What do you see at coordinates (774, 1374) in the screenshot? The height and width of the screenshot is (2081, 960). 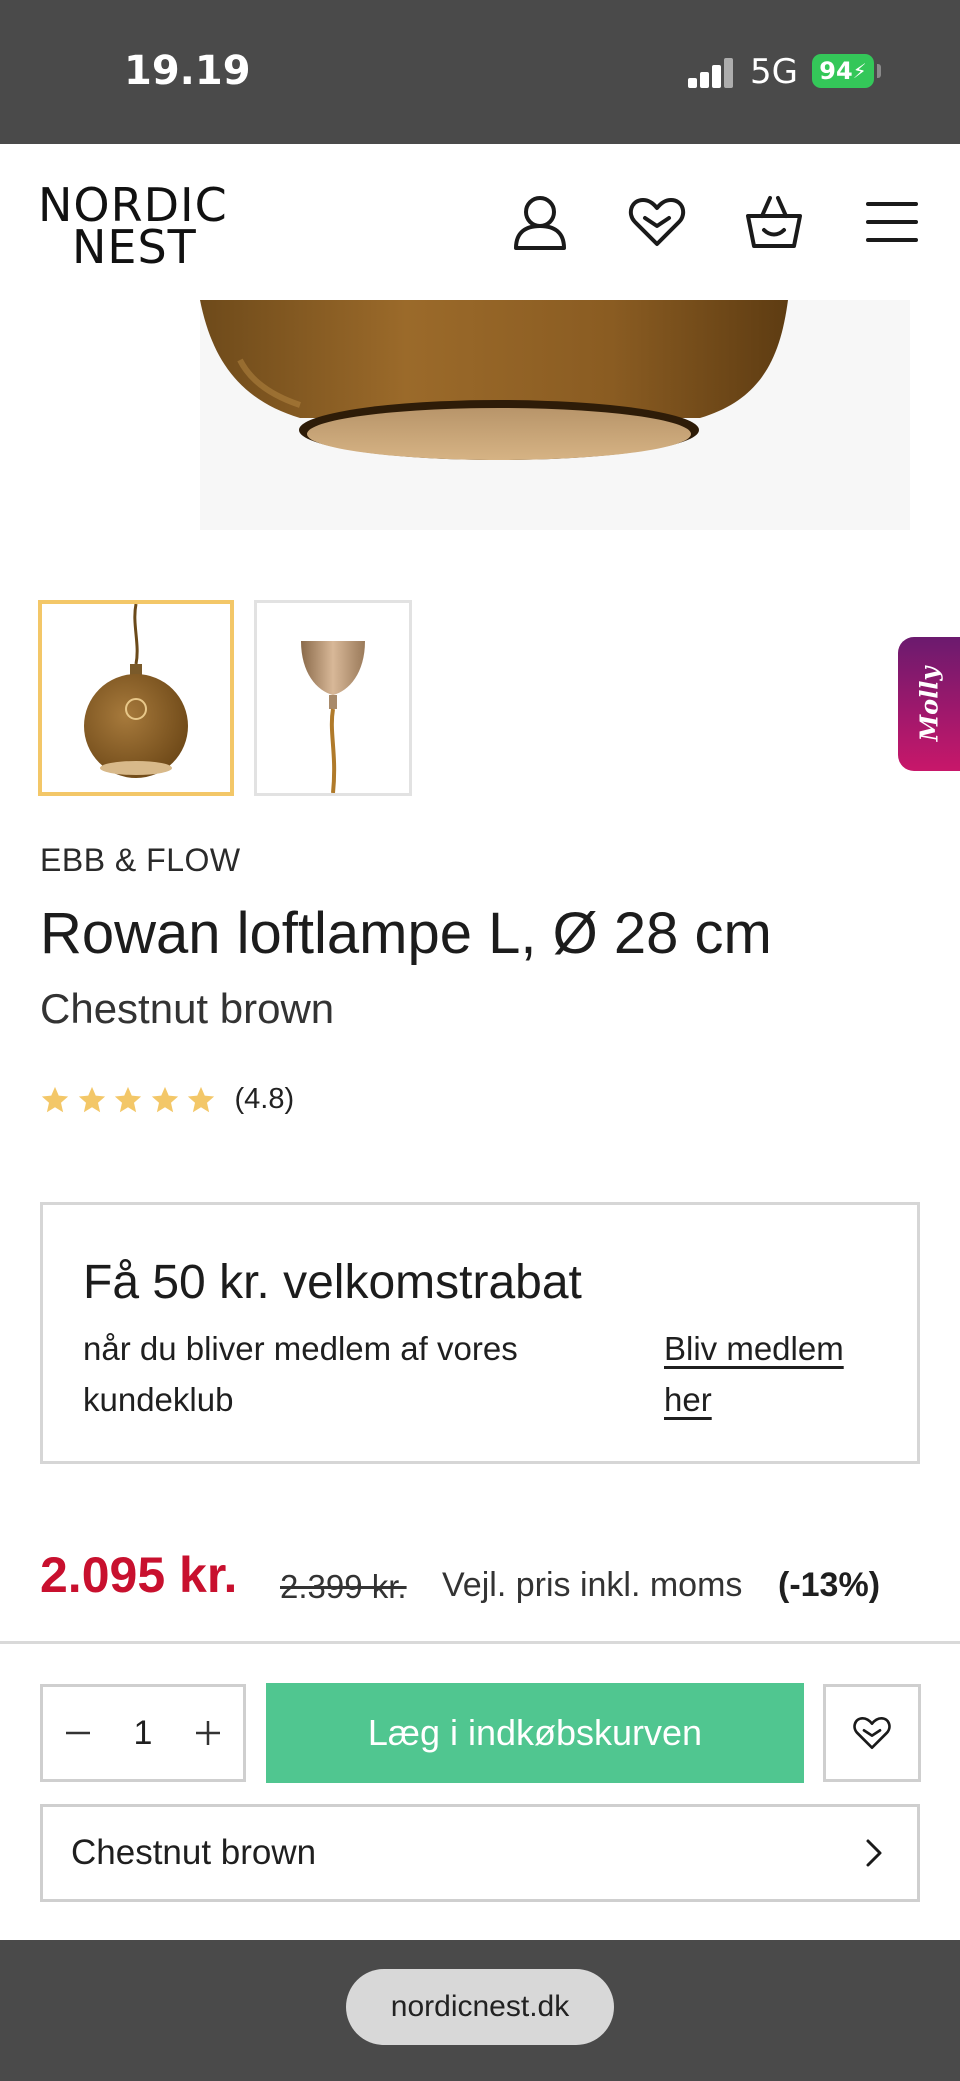 I see `join-club-link: Bliv medlem her` at bounding box center [774, 1374].